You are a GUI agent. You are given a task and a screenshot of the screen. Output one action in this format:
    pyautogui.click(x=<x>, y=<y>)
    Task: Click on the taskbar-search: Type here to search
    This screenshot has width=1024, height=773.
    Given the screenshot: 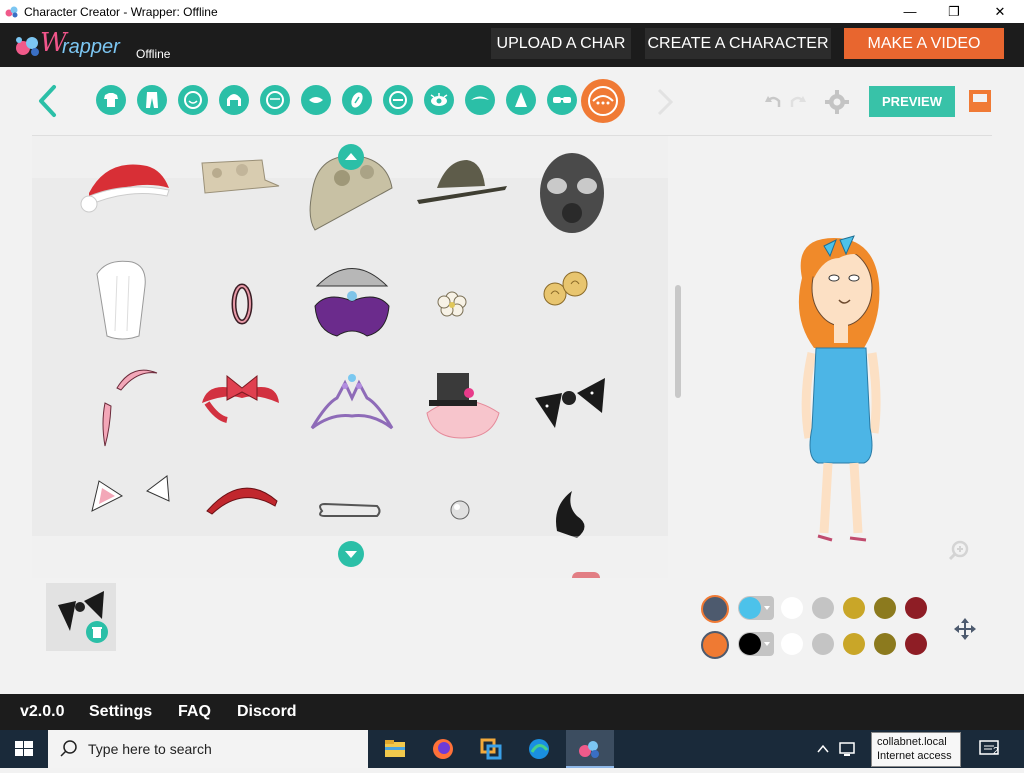 What is the action you would take?
    pyautogui.click(x=208, y=749)
    